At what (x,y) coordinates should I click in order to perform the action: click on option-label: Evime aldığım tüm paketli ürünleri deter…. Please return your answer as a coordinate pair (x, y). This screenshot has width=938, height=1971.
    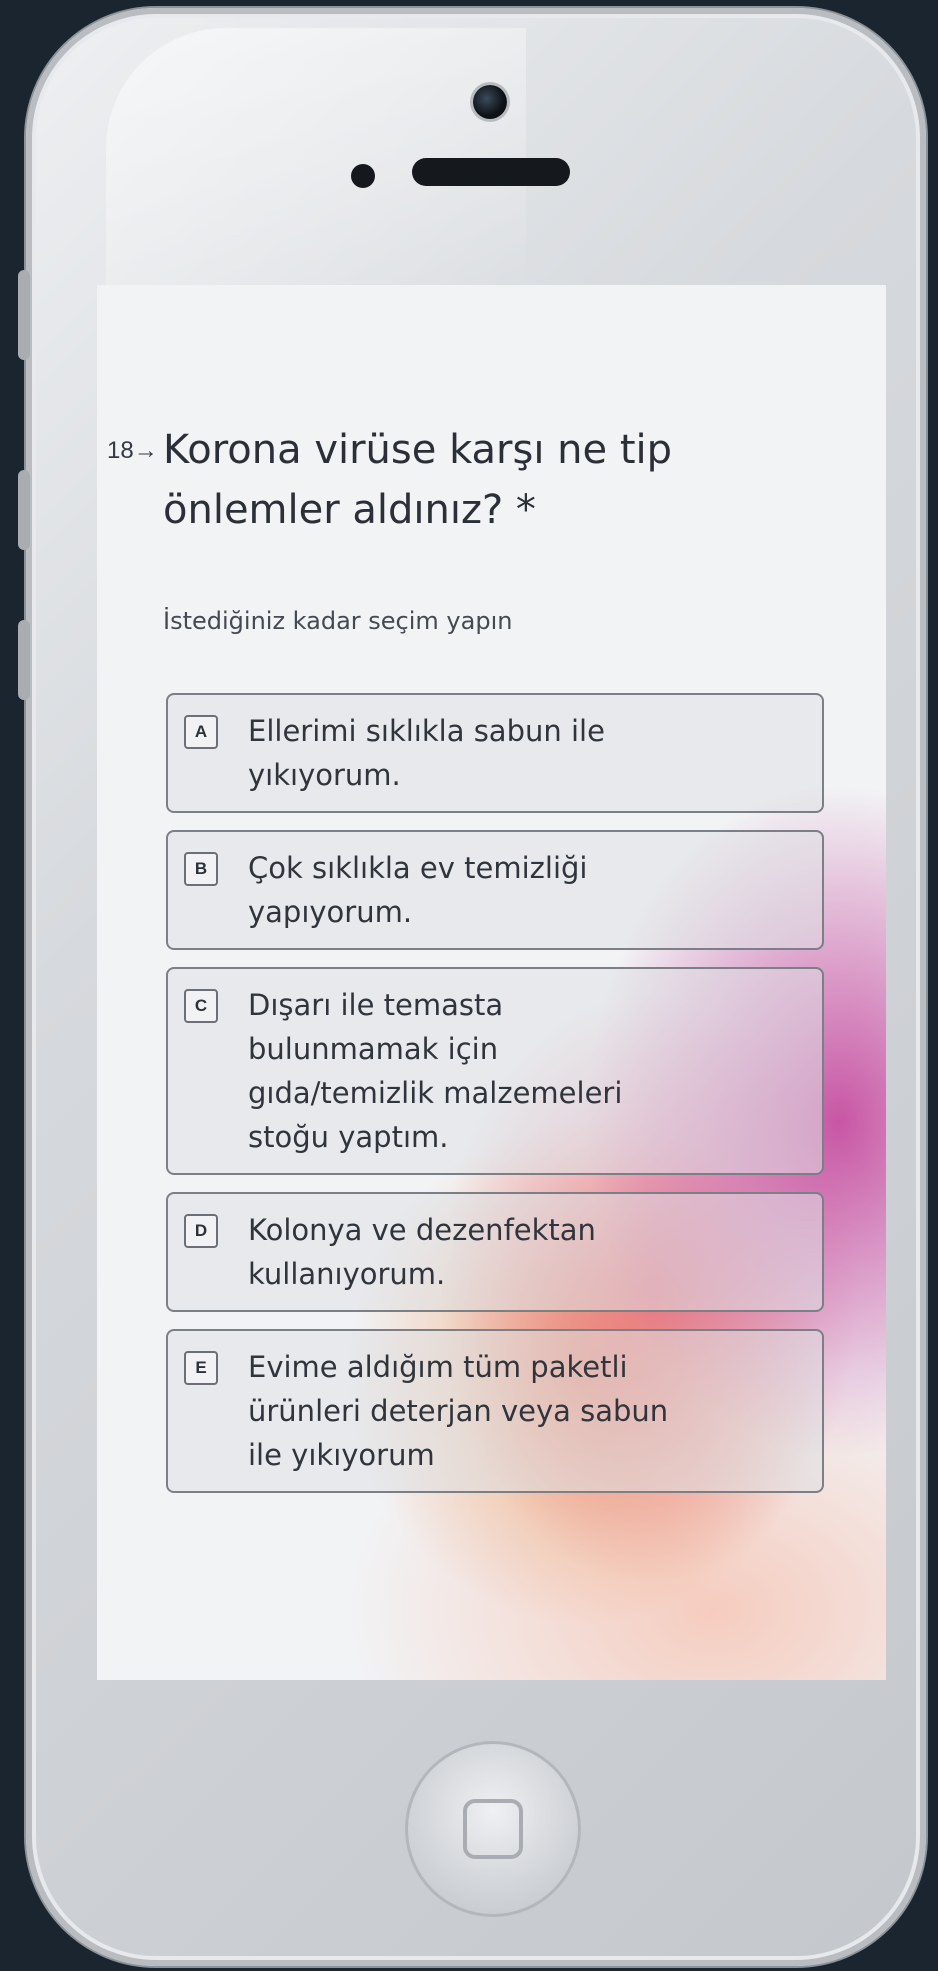
    Looking at the image, I should click on (458, 1411).